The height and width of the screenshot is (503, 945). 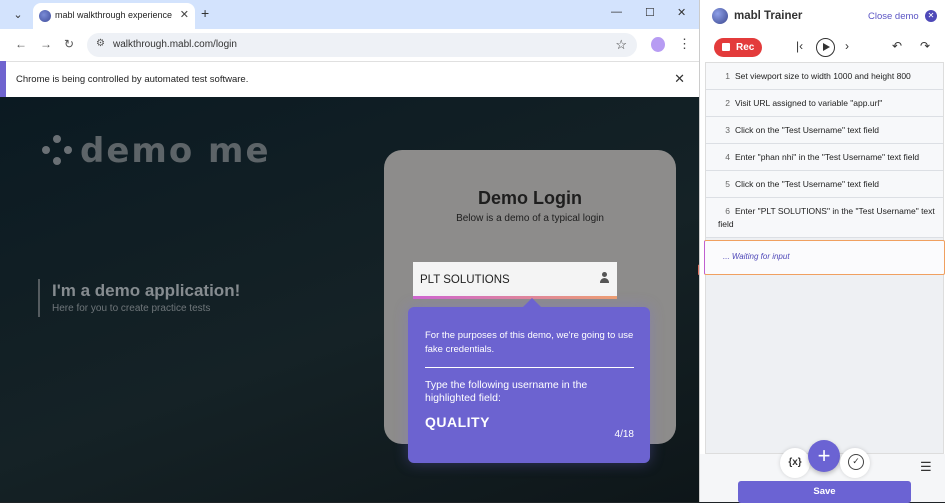 I want to click on reload-icon: ↻, so click(x=69, y=44).